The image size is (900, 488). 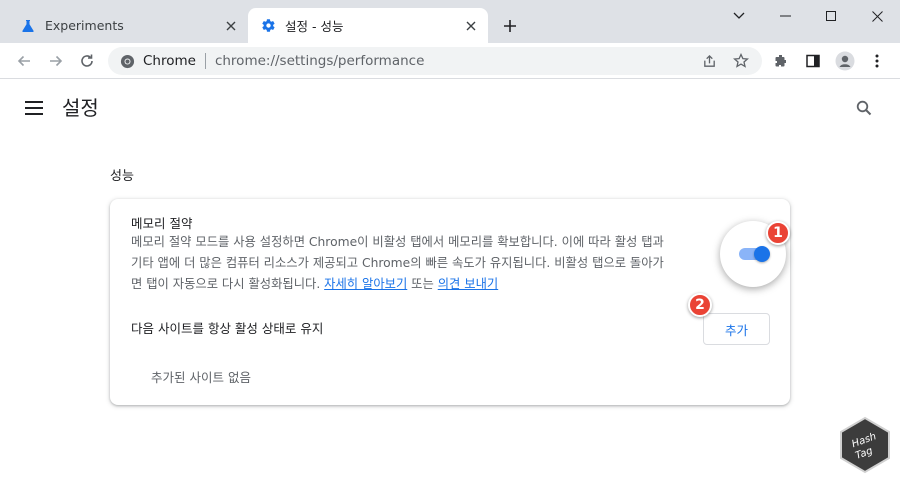 I want to click on tab-title: 설정 - 성능, so click(x=314, y=26).